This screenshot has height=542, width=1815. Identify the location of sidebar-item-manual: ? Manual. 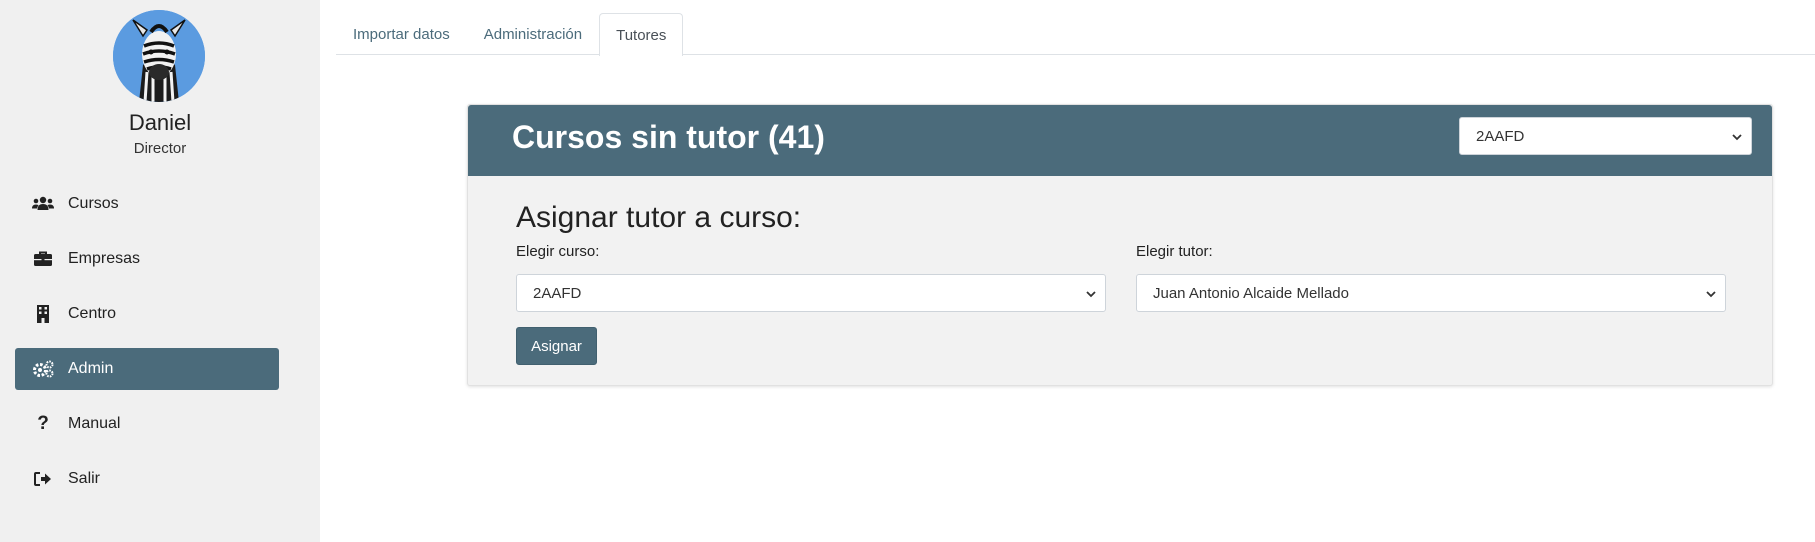
(147, 424).